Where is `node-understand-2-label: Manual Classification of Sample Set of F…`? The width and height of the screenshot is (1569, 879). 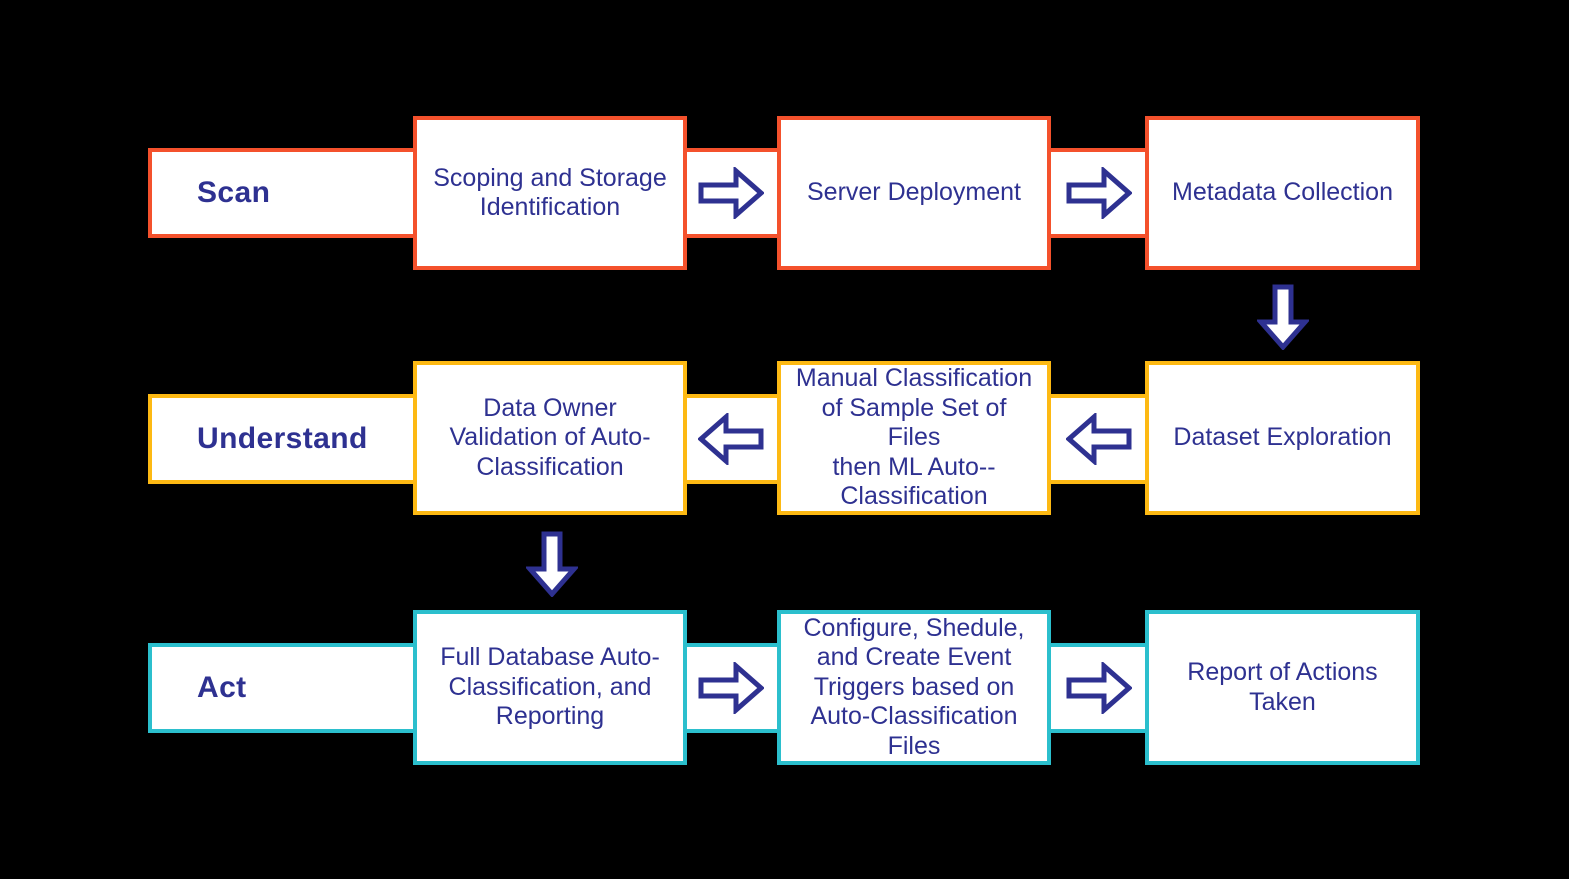 node-understand-2-label: Manual Classification of Sample Set of F… is located at coordinates (914, 437).